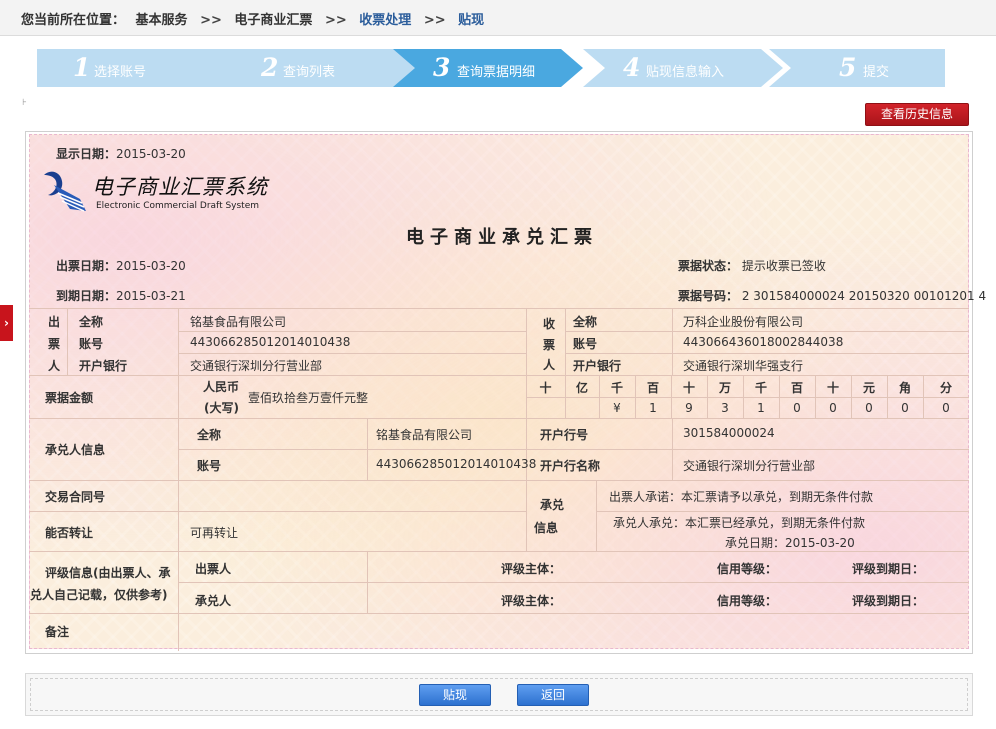  What do you see at coordinates (724, 388) in the screenshot?
I see `amount-unit-cell: 万` at bounding box center [724, 388].